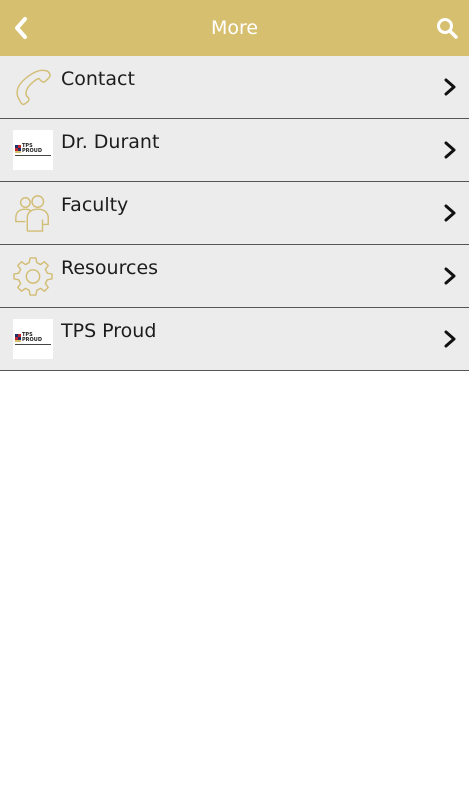  What do you see at coordinates (234, 276) in the screenshot?
I see `list-item-resources: Resources` at bounding box center [234, 276].